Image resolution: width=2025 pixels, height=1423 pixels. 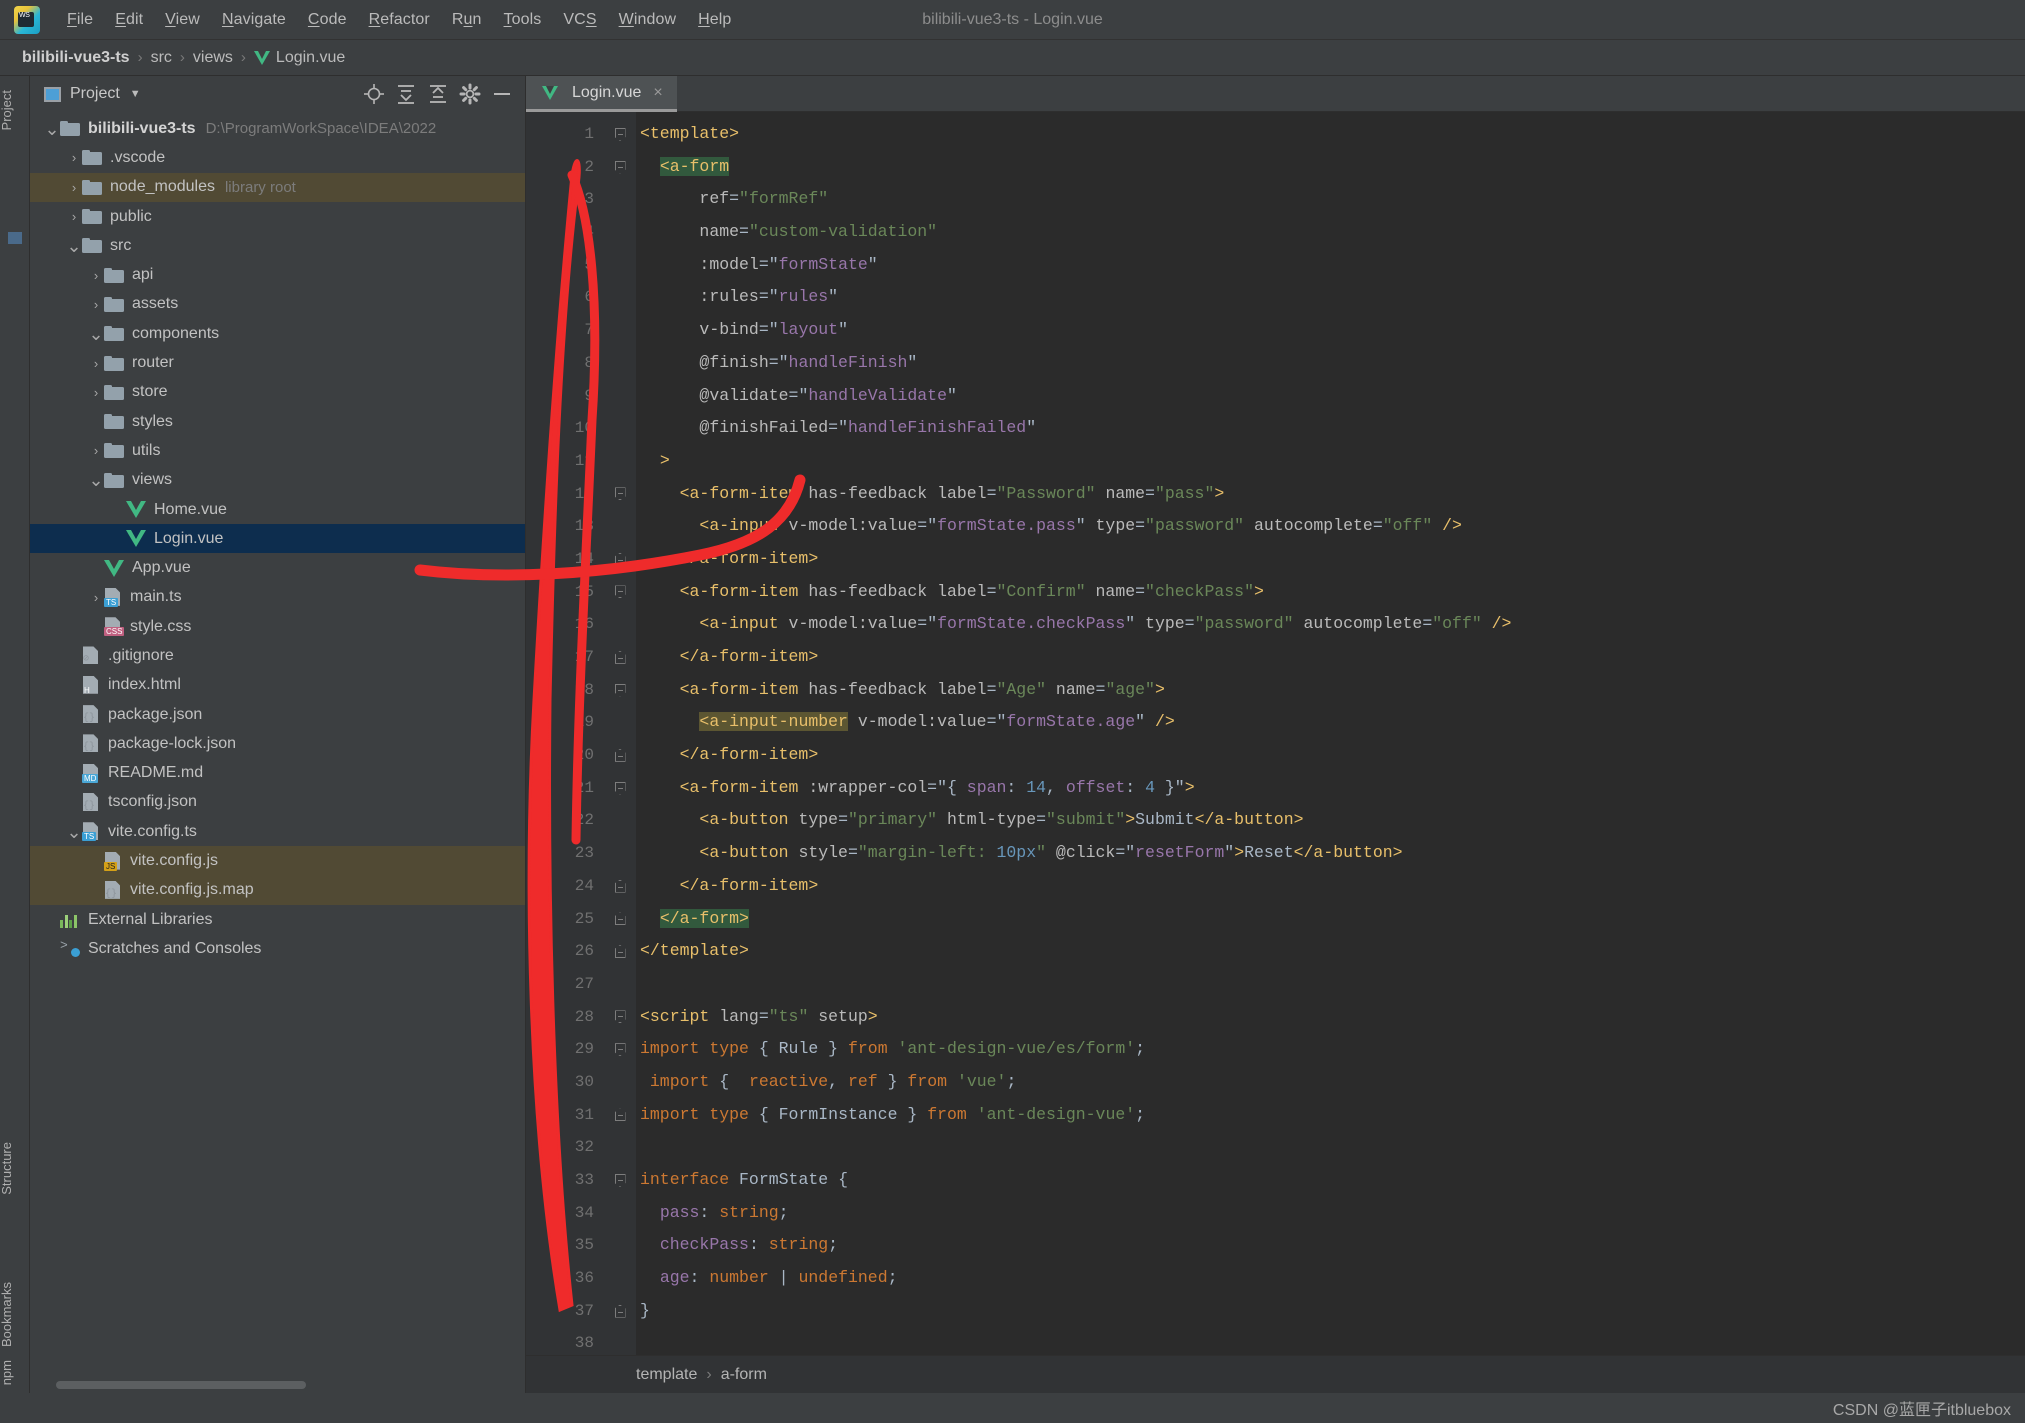 I want to click on tree-item-store: › store, so click(x=277, y=392).